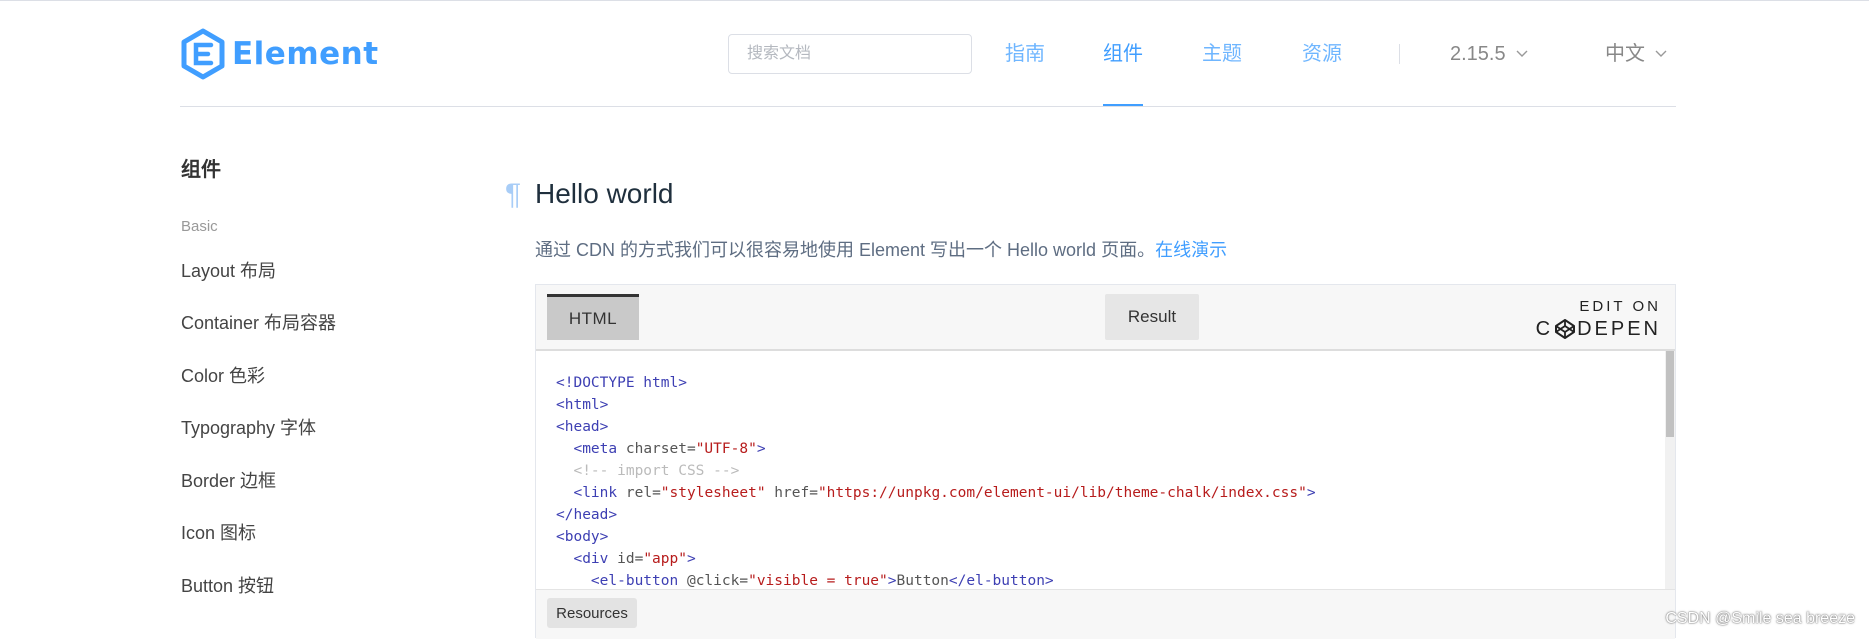  I want to click on header-divider, so click(928, 106).